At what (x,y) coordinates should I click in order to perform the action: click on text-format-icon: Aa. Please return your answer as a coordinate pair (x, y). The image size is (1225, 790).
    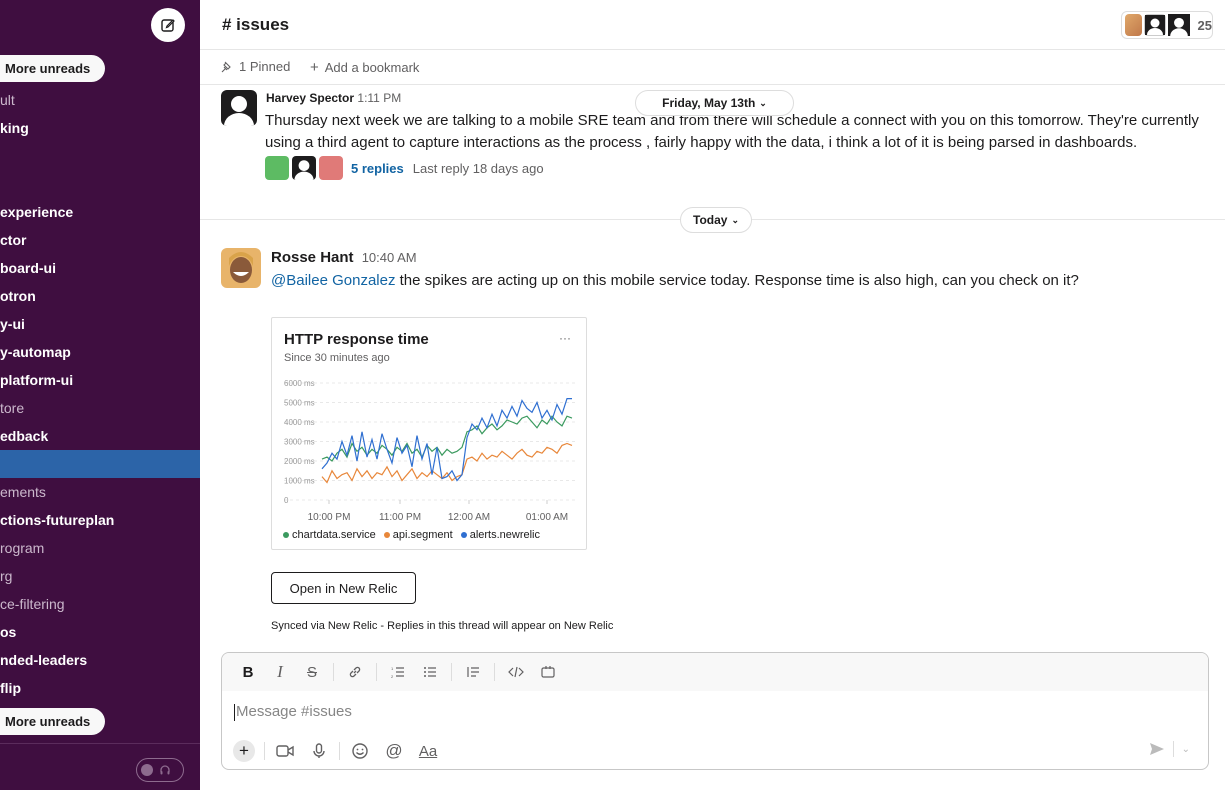
    Looking at the image, I should click on (428, 751).